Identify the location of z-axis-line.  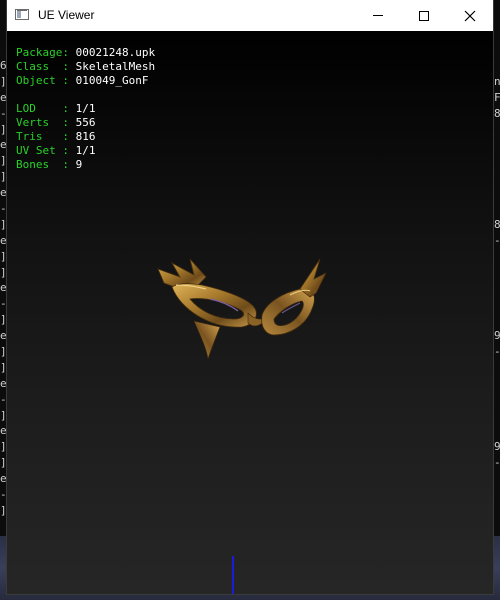
(233, 575).